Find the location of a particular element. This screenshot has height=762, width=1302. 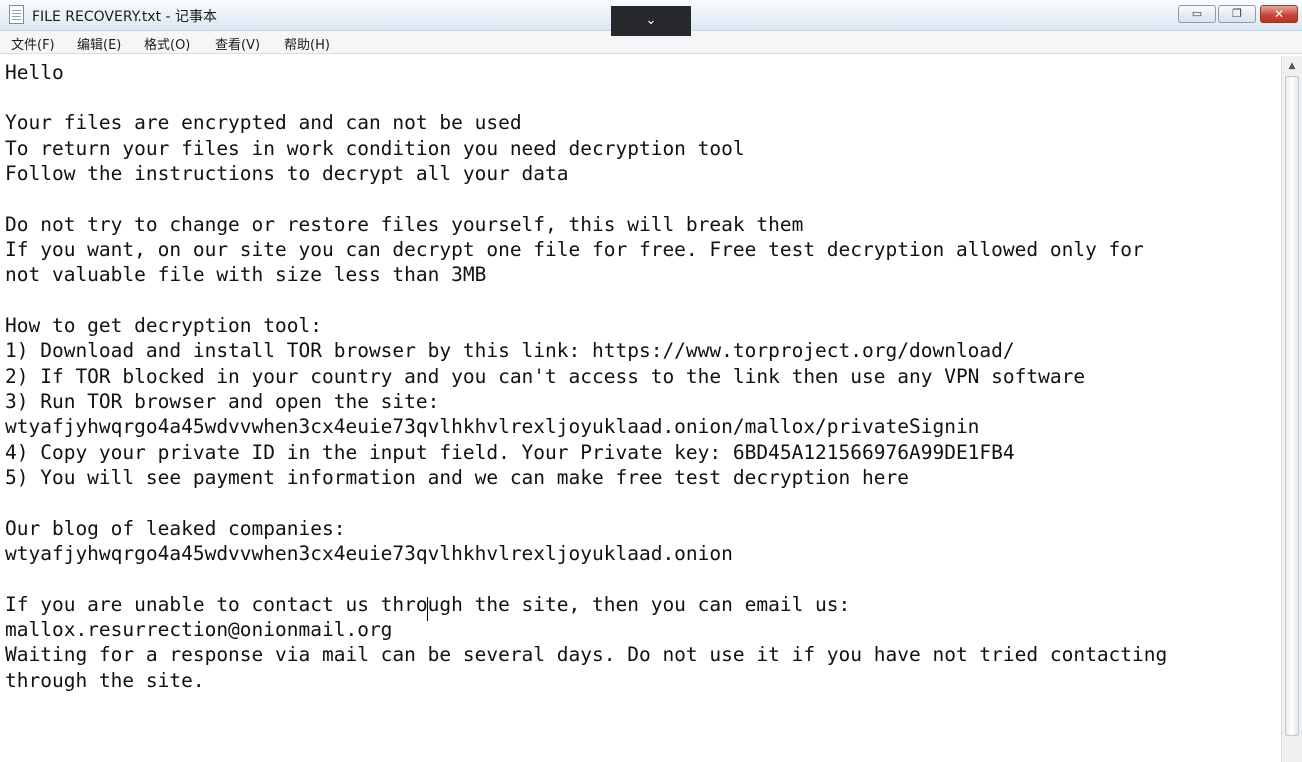

text-line: mallox.resurrection@onionmail.org is located at coordinates (199, 629).